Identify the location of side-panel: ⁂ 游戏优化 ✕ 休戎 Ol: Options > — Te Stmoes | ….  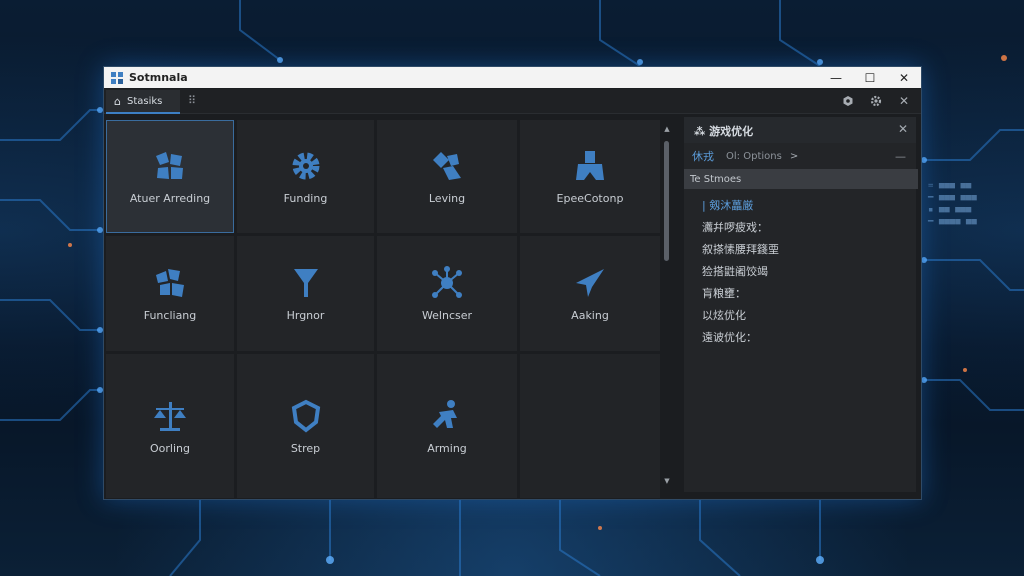
(801, 304).